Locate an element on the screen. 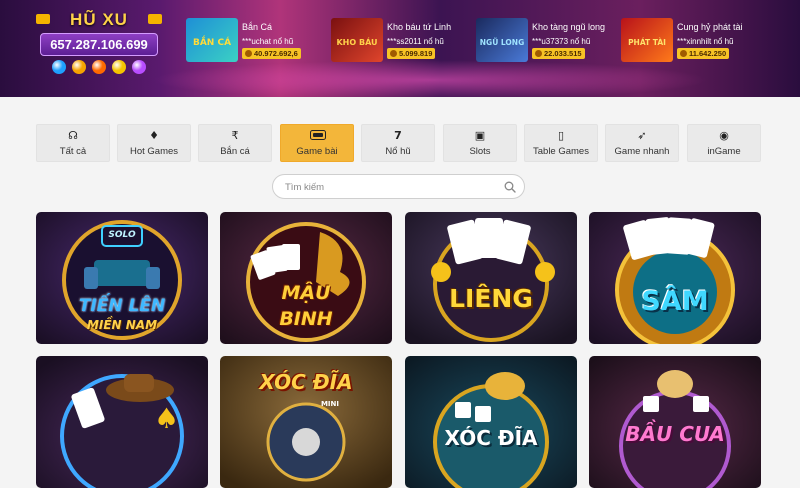 The height and width of the screenshot is (488, 800). thumb-text: BẮN CÁ is located at coordinates (212, 41).